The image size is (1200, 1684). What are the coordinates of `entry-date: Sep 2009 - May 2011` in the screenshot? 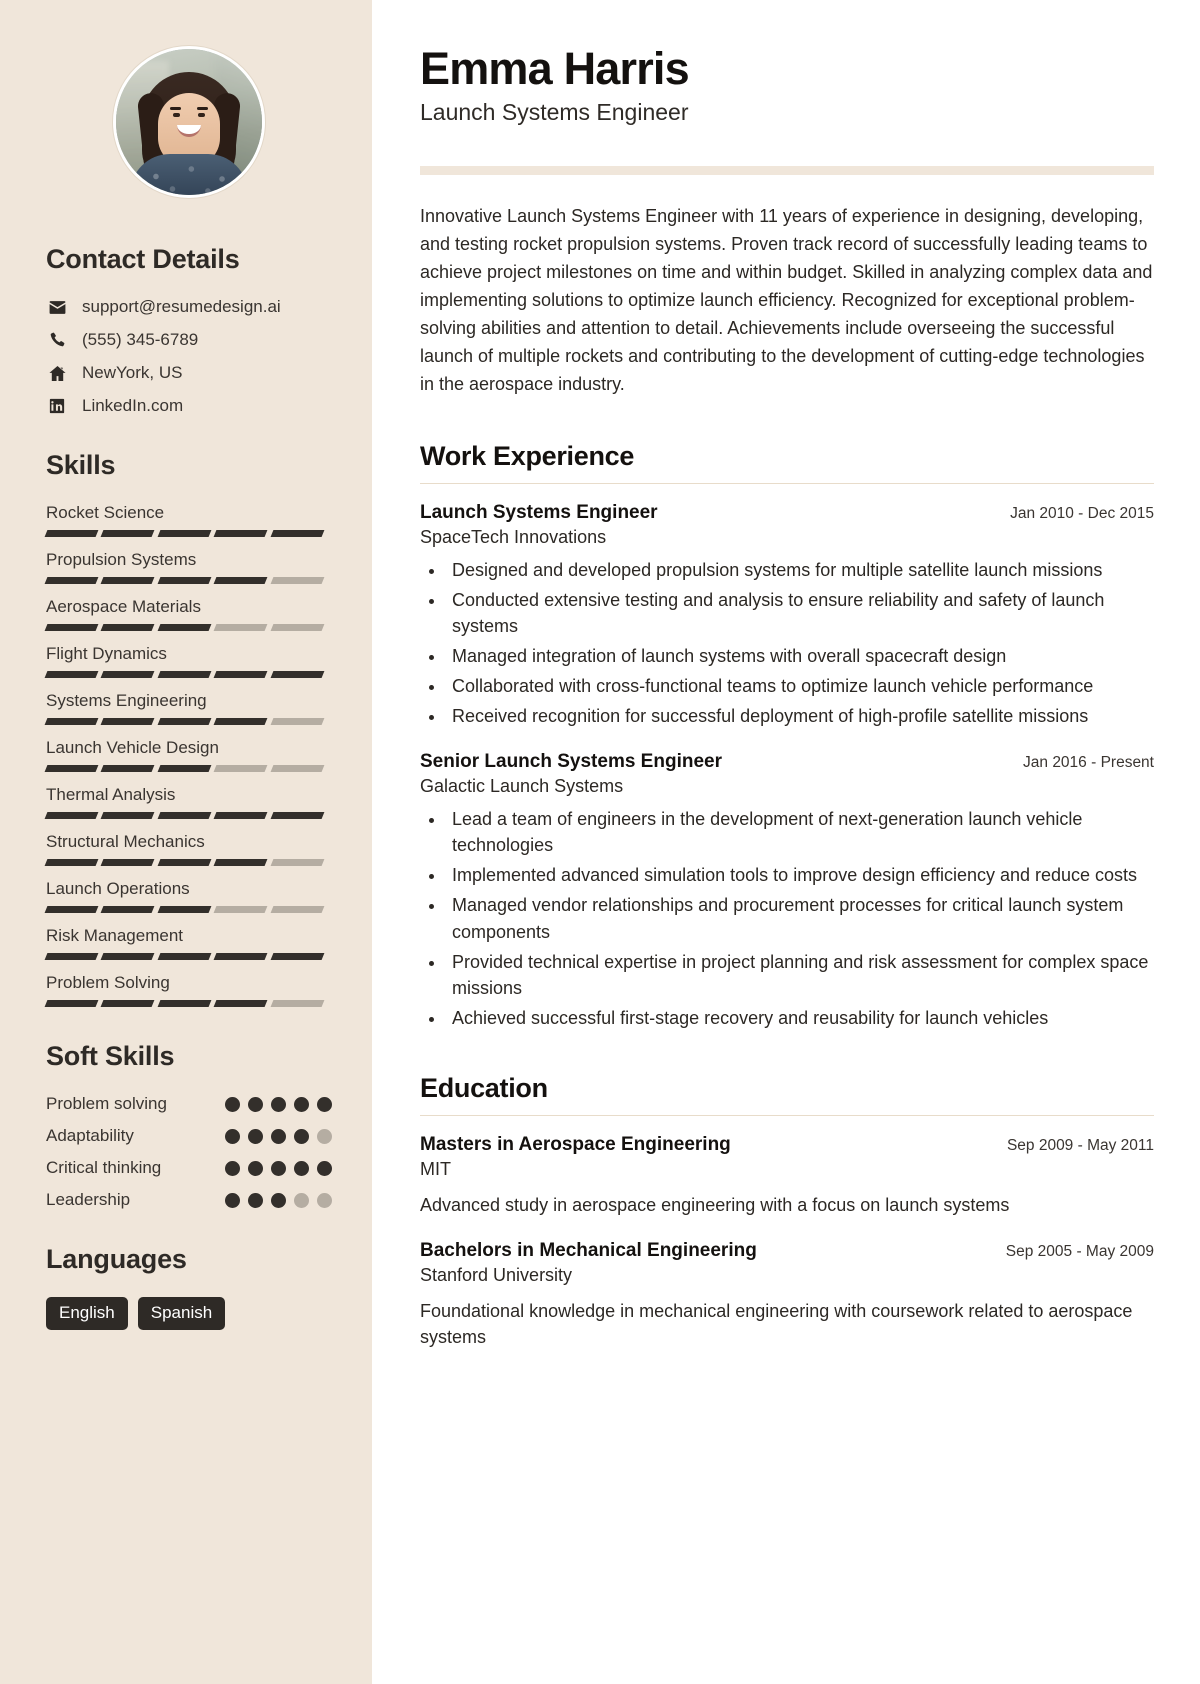 It's located at (1080, 1145).